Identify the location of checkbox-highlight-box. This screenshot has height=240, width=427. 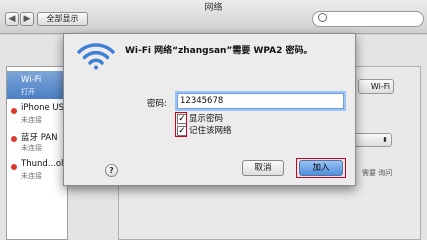
(181, 124).